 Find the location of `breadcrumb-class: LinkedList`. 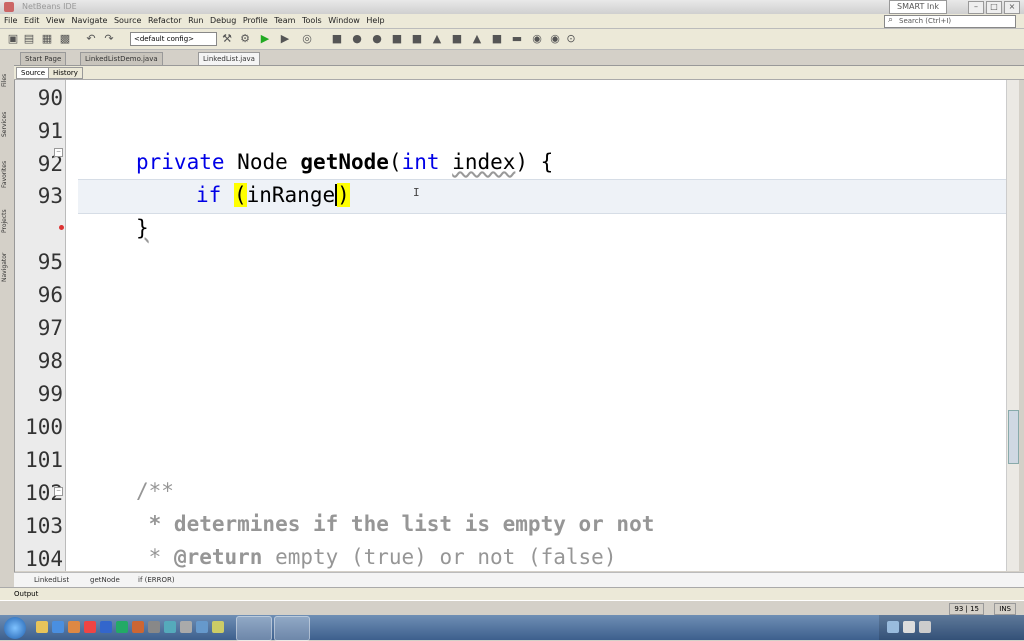

breadcrumb-class: LinkedList is located at coordinates (51, 580).